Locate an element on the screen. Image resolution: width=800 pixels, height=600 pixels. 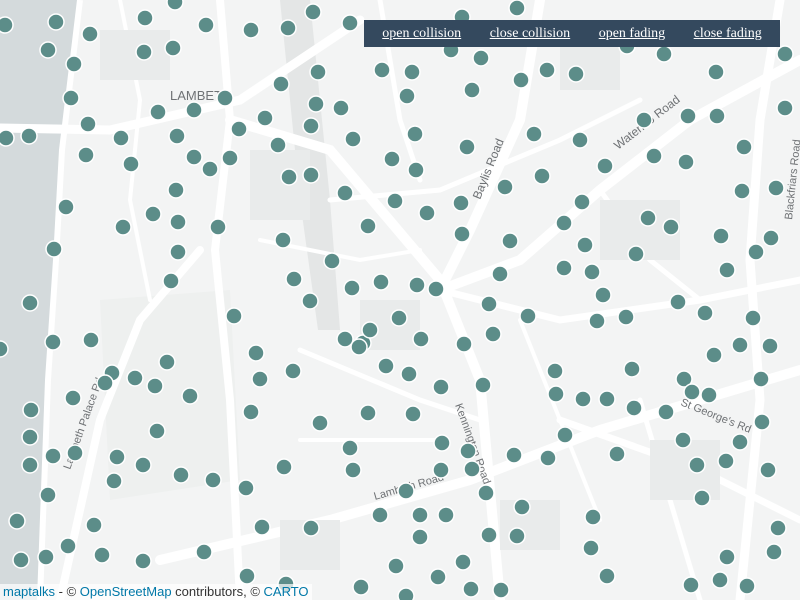
maptalks-link: maptalks is located at coordinates (29, 591).